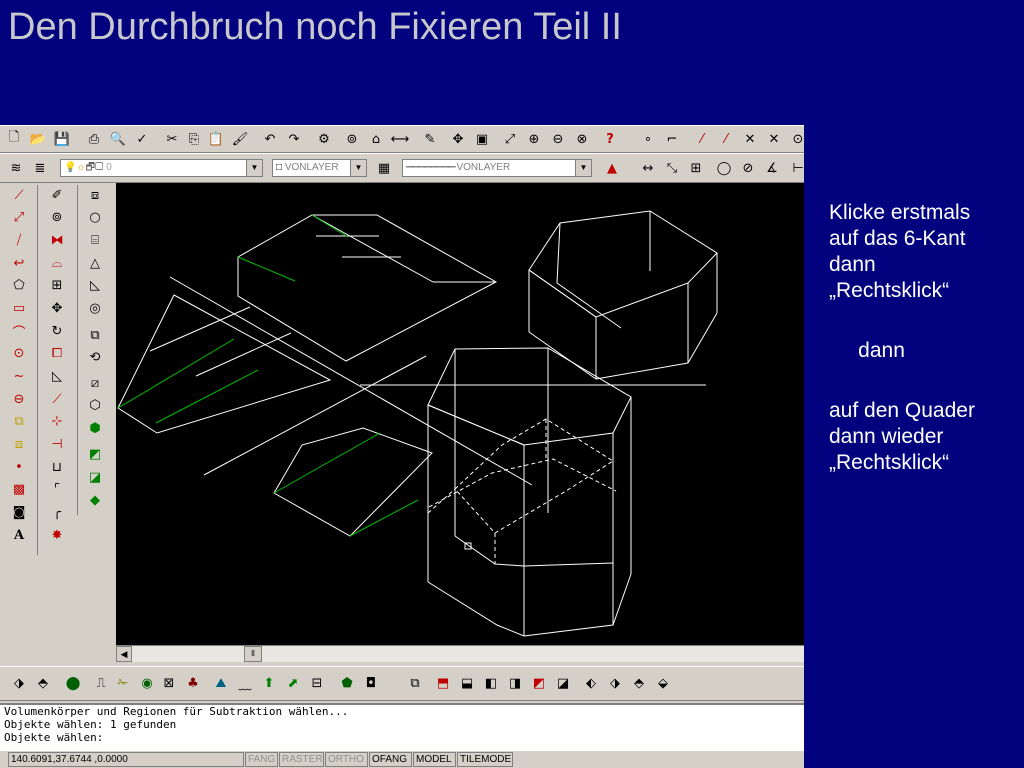  Describe the element at coordinates (539, 683) in the screenshot. I see `view-front-icon: ◩` at that location.